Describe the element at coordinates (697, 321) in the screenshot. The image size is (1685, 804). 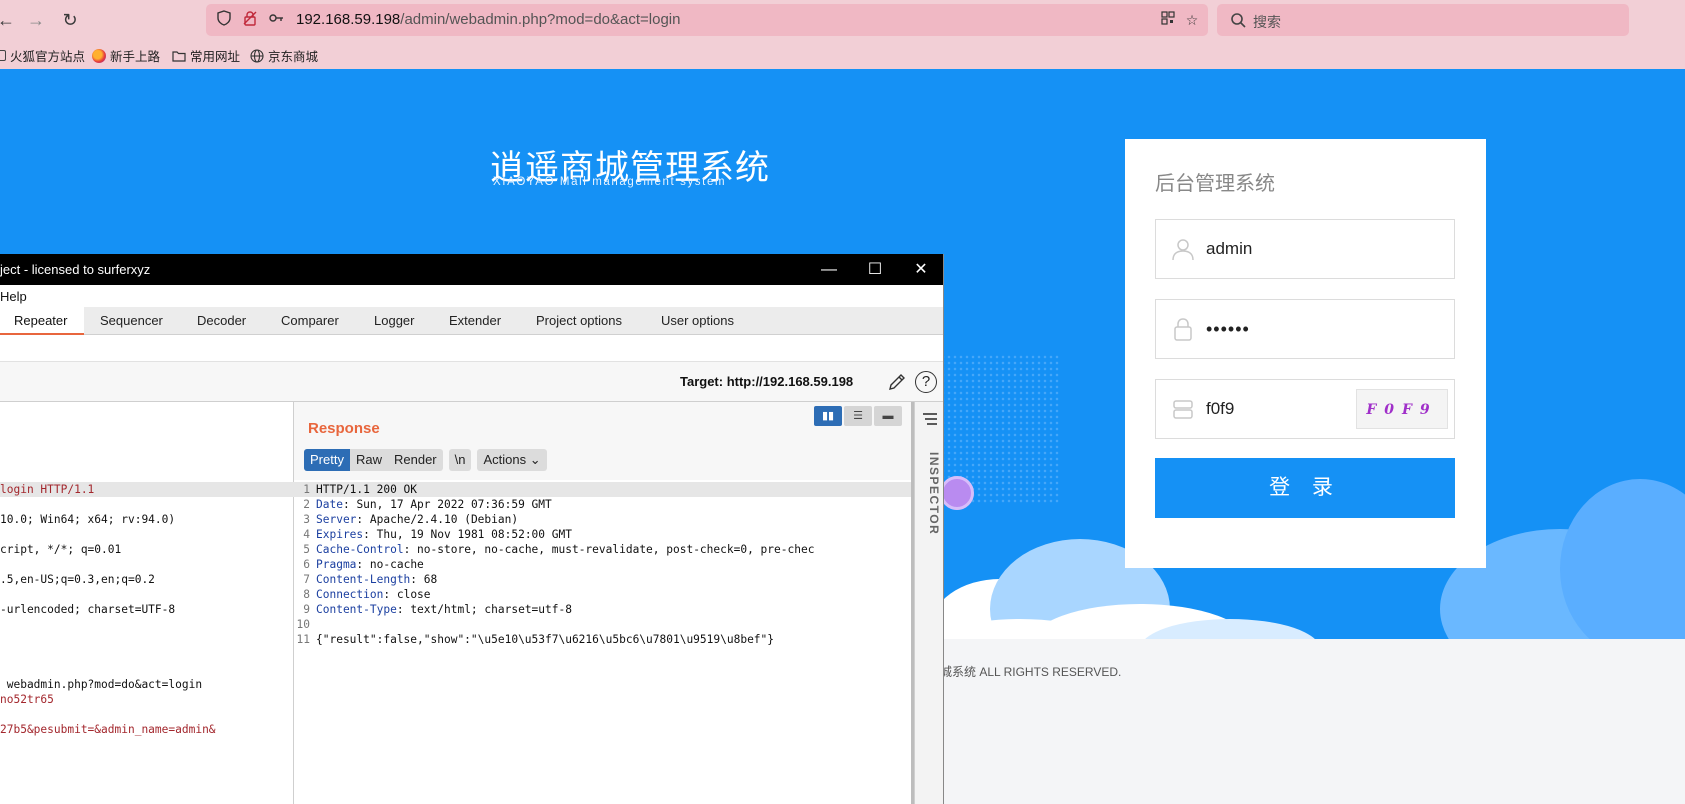
I see `tab-user-options: User options` at that location.